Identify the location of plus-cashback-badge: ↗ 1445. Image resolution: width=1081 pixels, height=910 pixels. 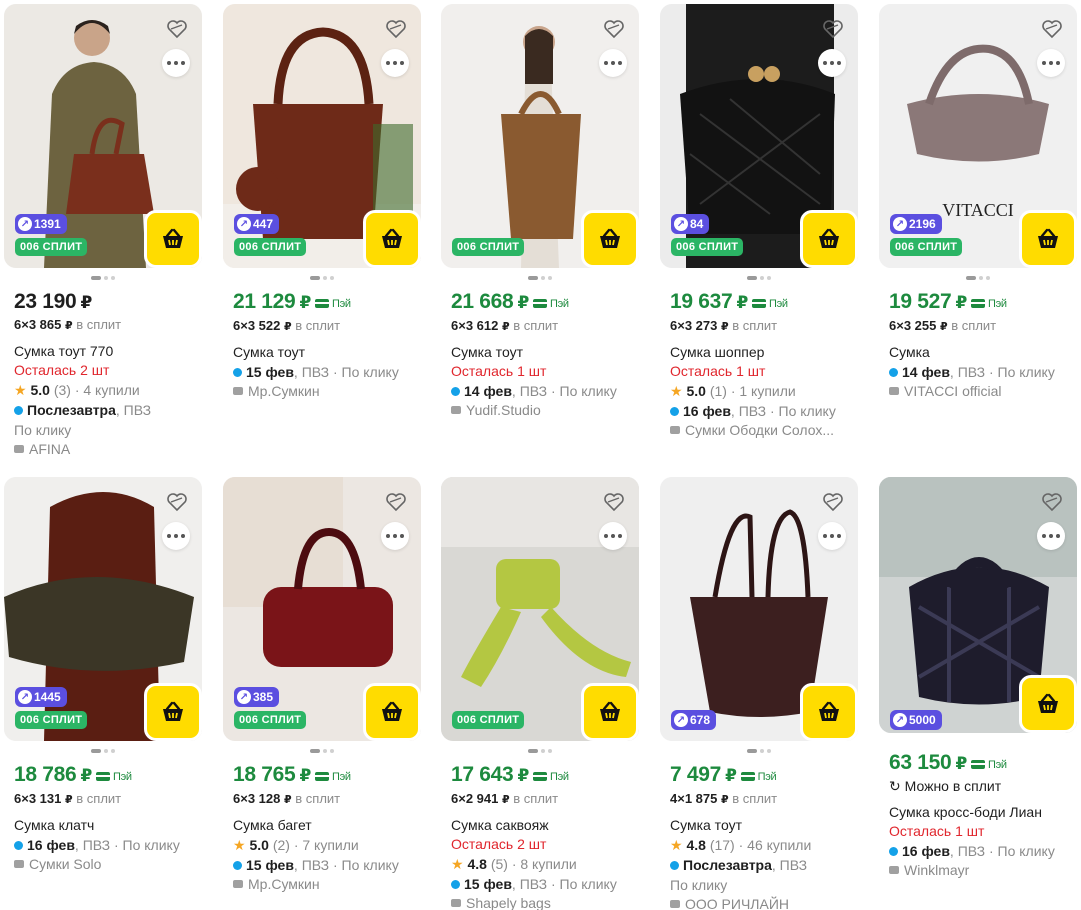
(41, 697).